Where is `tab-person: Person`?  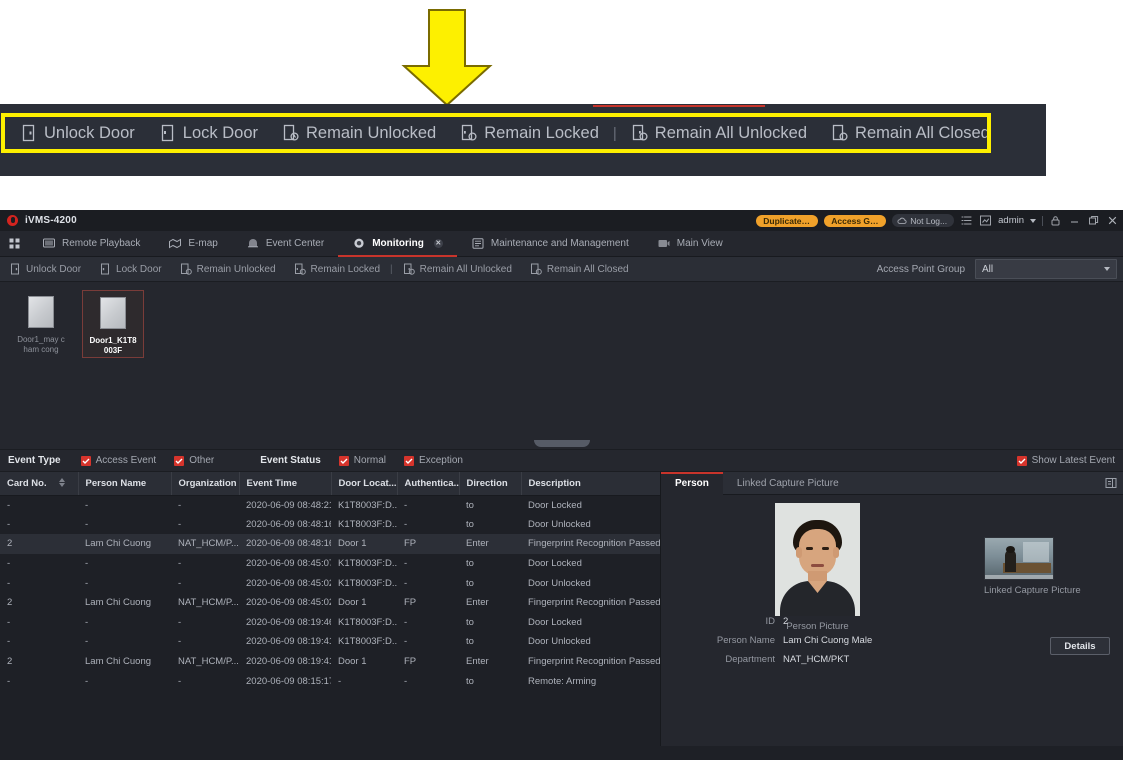
tab-person: Person is located at coordinates (692, 483).